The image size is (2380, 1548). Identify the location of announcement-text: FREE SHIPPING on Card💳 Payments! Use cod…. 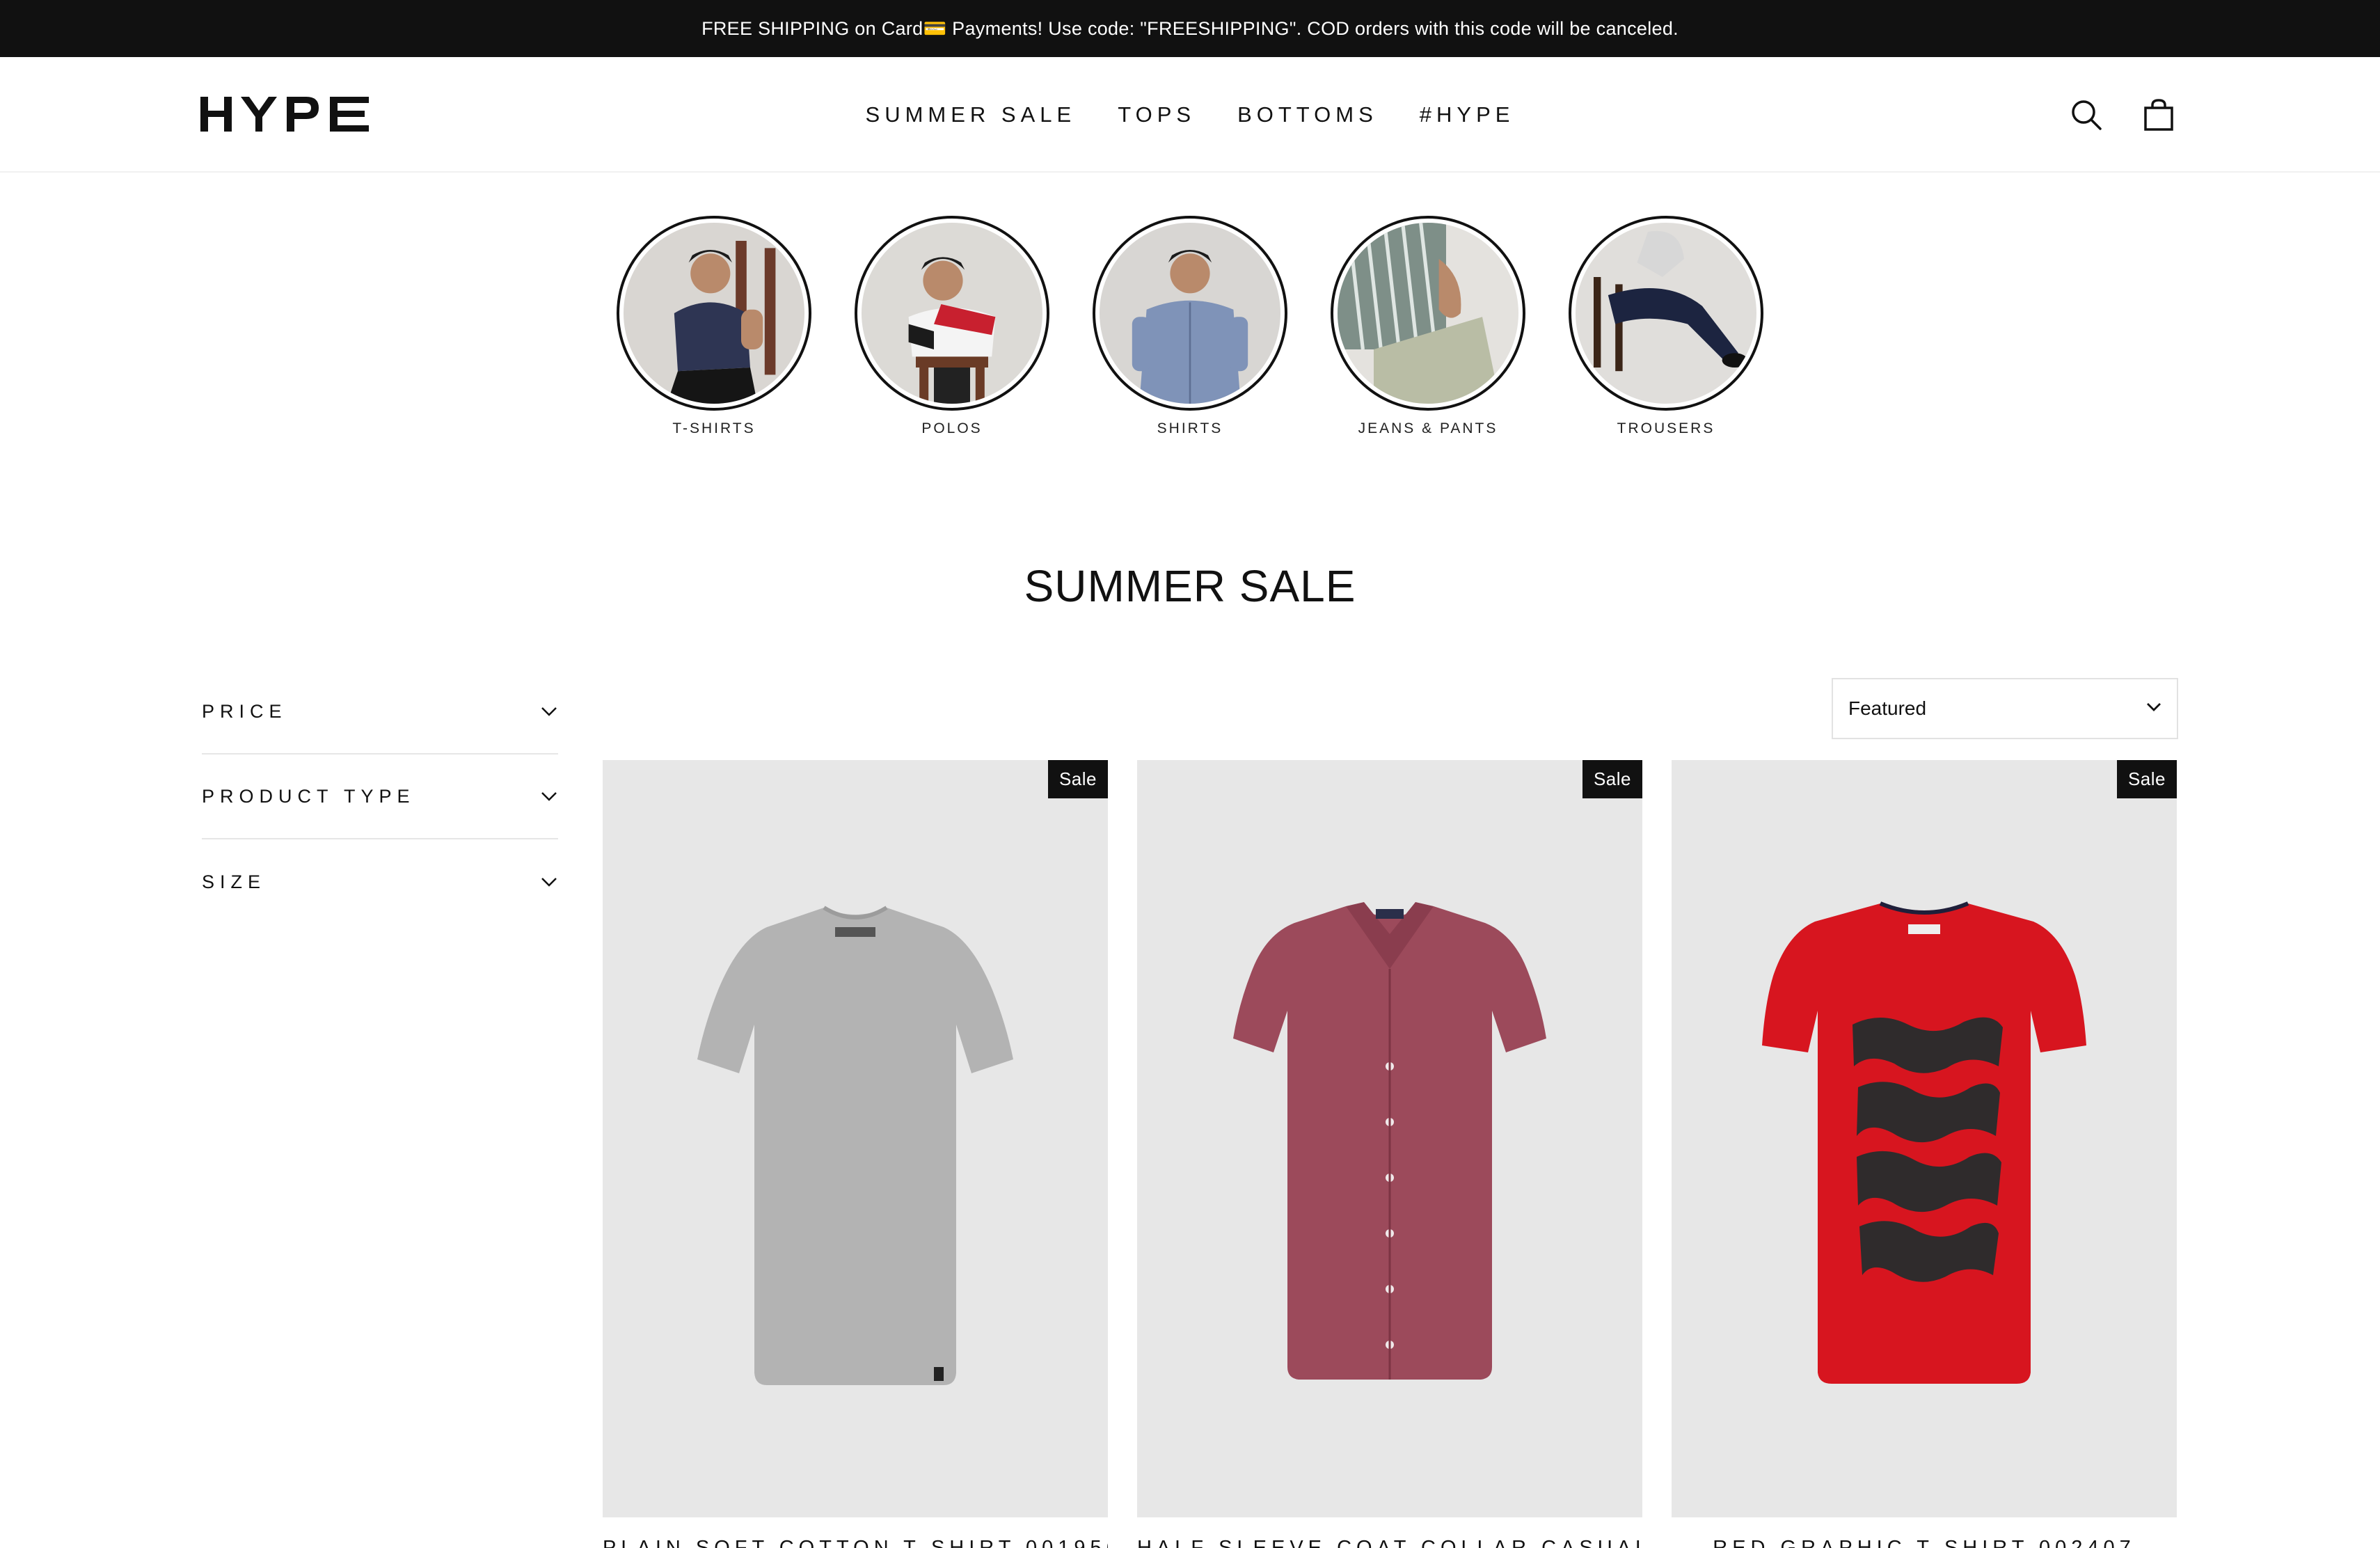
(1190, 28).